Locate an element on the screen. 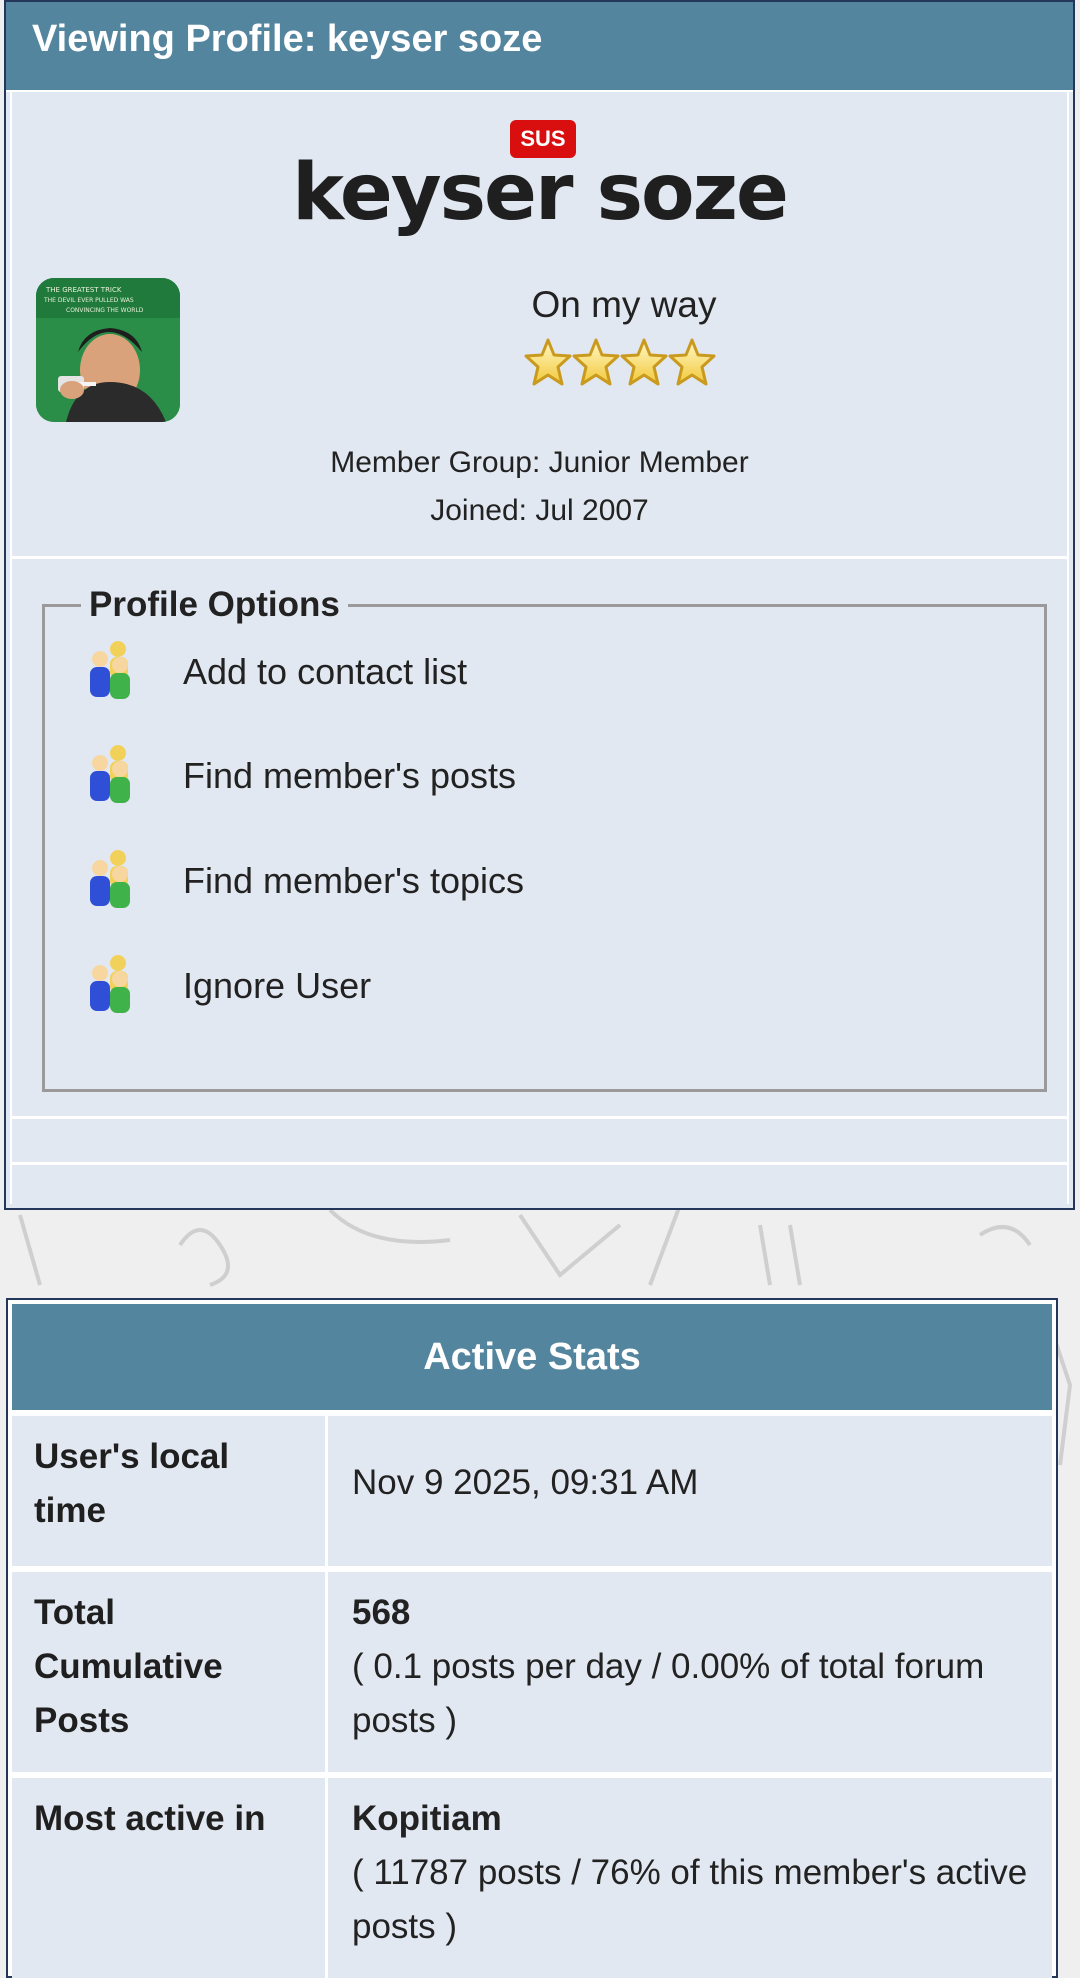  joined-date: Joined: Jul 2007 is located at coordinates (539, 510).